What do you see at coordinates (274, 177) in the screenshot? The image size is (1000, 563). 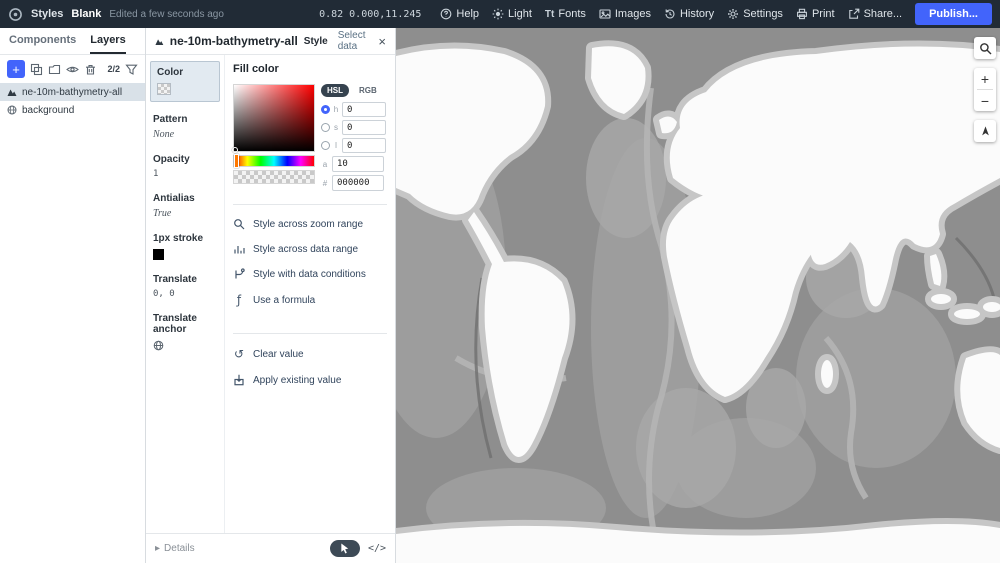 I see `alpha-slider` at bounding box center [274, 177].